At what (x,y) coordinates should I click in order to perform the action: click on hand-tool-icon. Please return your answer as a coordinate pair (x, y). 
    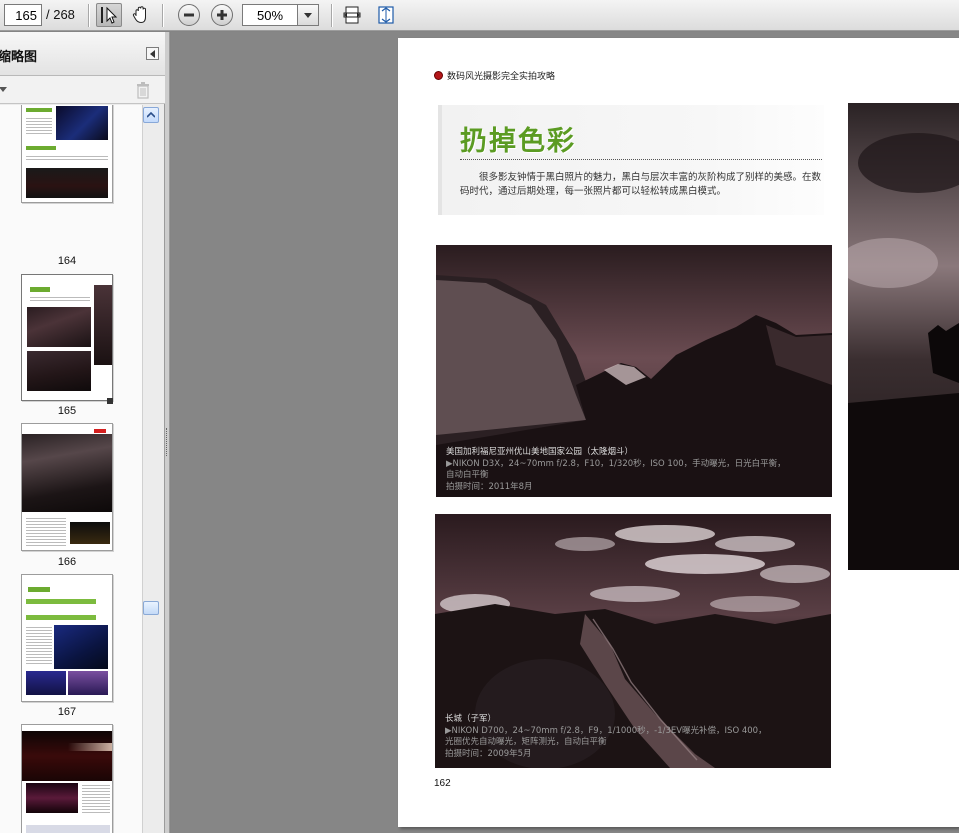
    Looking at the image, I should click on (139, 15).